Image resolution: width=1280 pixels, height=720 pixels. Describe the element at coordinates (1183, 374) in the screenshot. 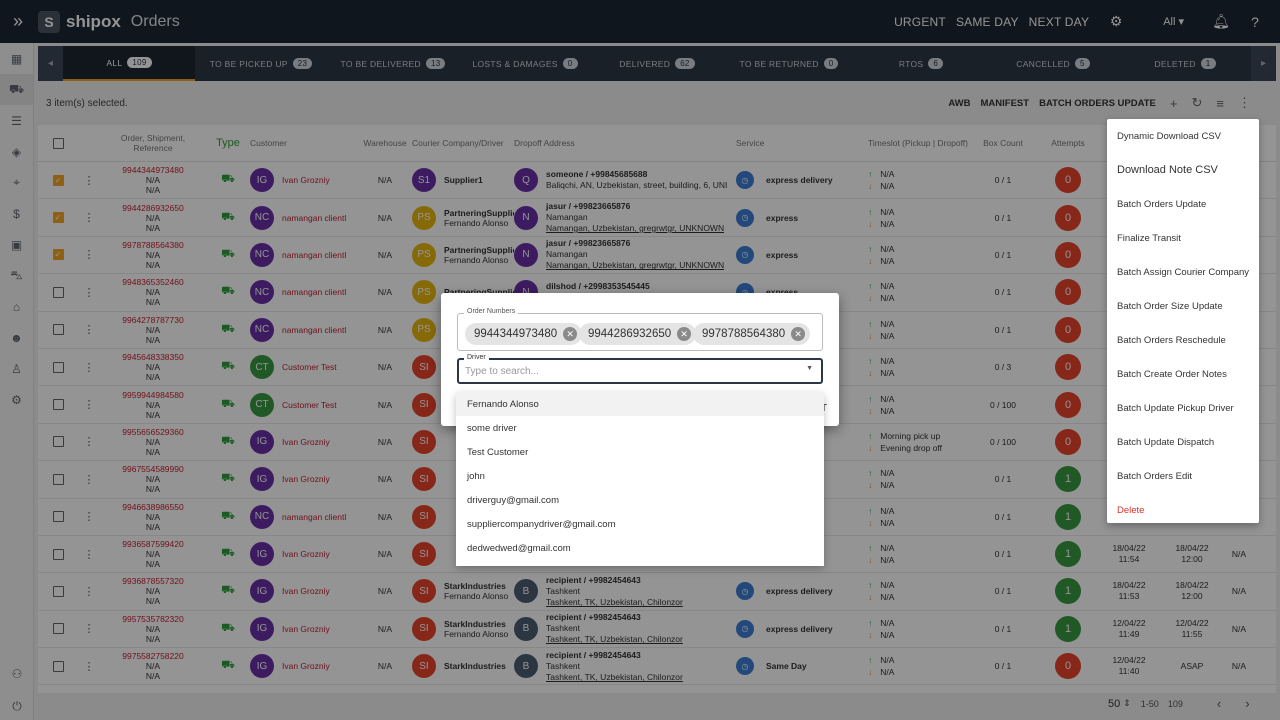

I see `menu-item-batch-create-order-notes: Batch Create Order Notes` at that location.